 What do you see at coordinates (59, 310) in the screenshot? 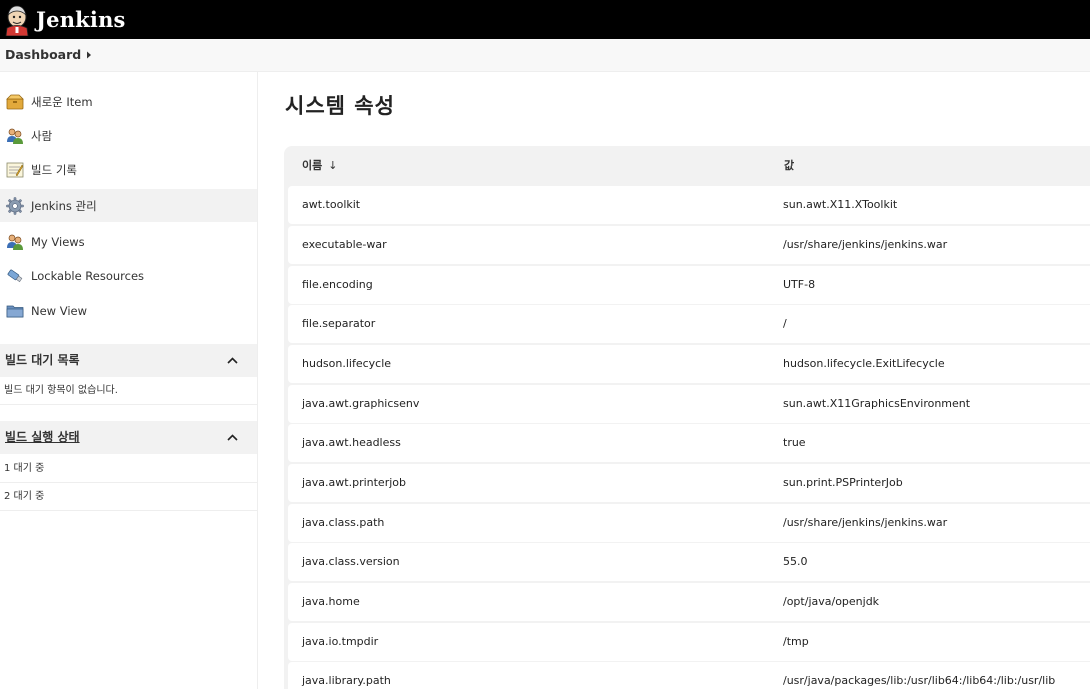
I see `sidebar-item-label: New View` at bounding box center [59, 310].